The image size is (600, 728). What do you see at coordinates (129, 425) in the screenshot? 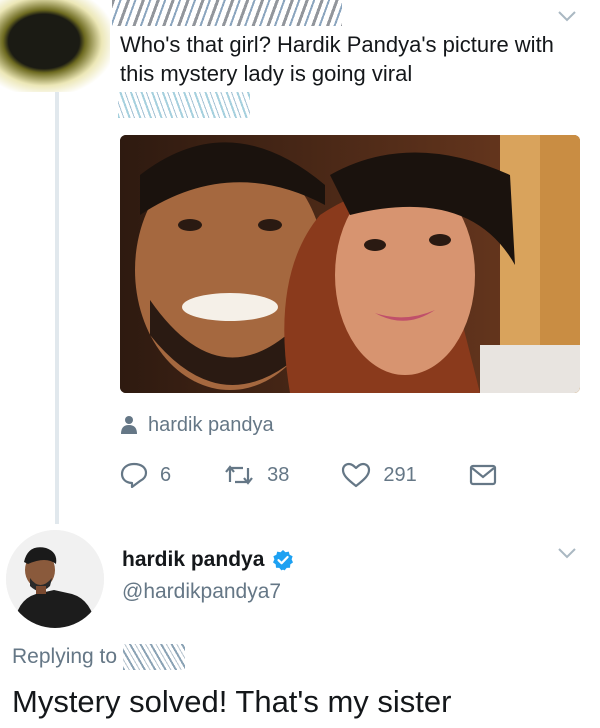
I see `person-icon` at bounding box center [129, 425].